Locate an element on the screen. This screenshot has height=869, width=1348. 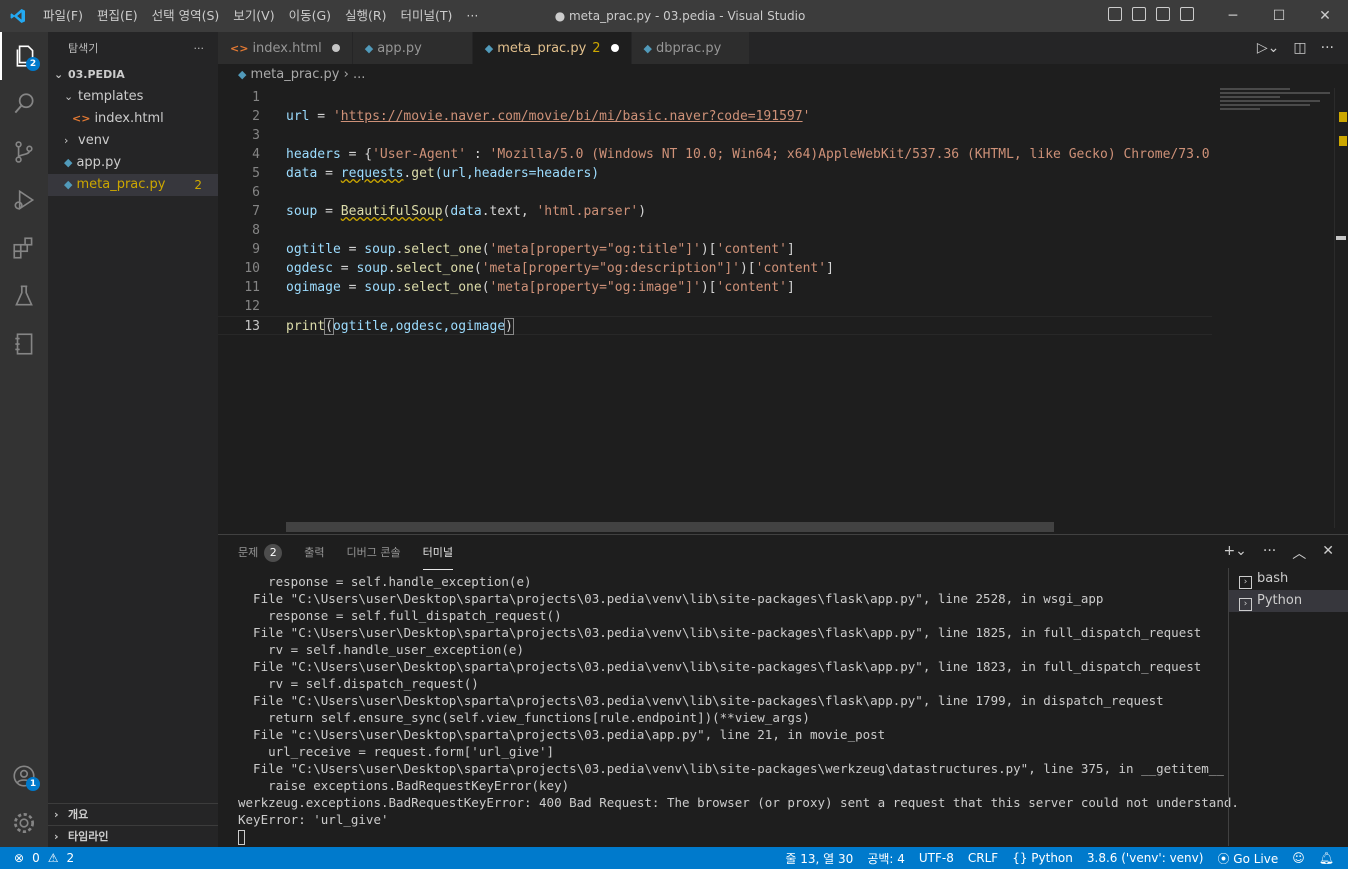
sidebar-more-button: ··· is located at coordinates (199, 48).